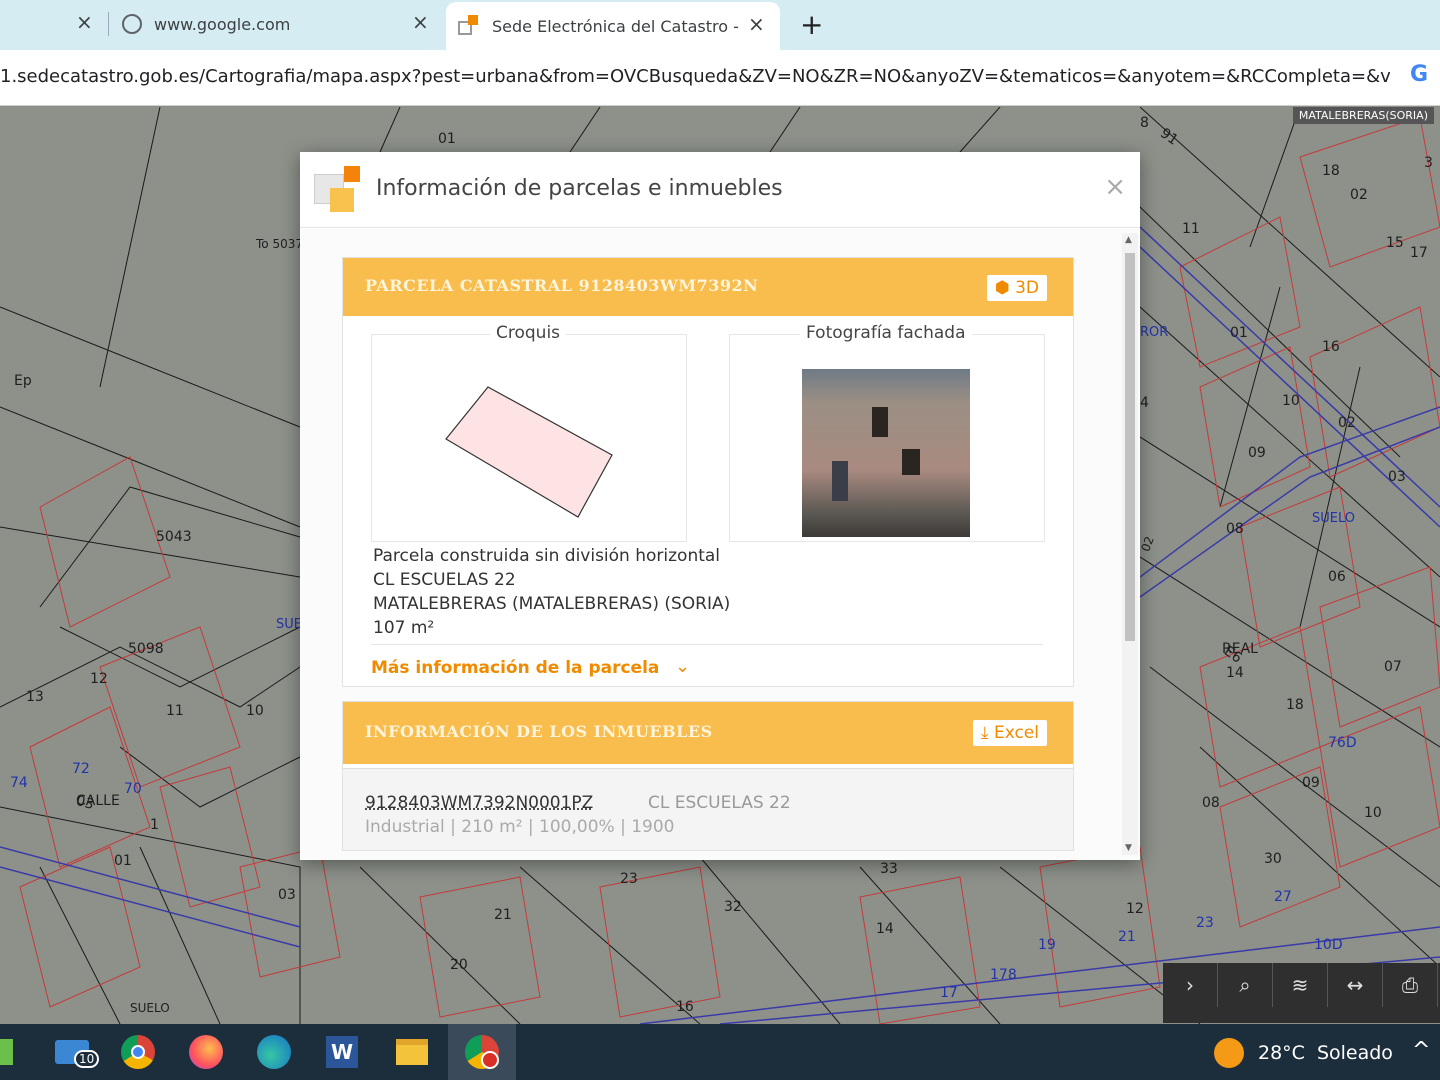 The height and width of the screenshot is (1080, 1440). Describe the element at coordinates (87, 1059) in the screenshot. I see `mail-badge: 10` at that location.